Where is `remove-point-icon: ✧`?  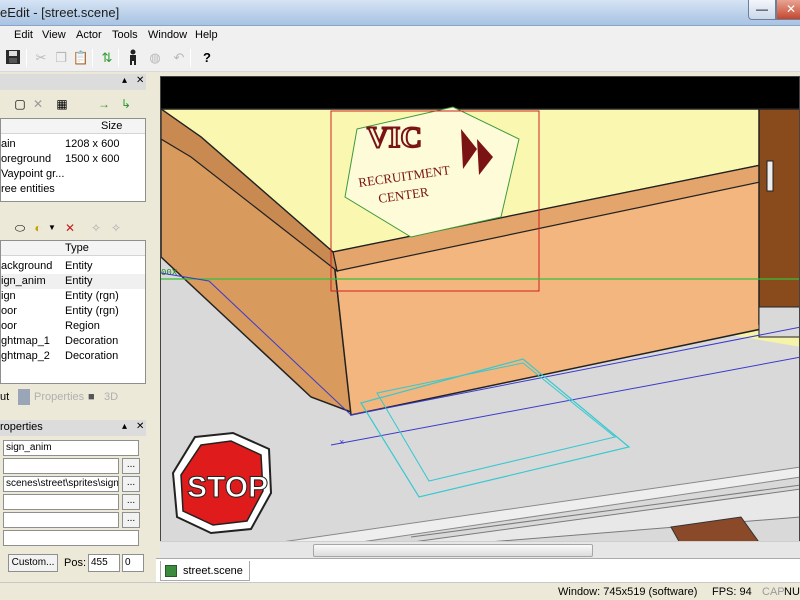
remove-point-icon: ✧ is located at coordinates (116, 228).